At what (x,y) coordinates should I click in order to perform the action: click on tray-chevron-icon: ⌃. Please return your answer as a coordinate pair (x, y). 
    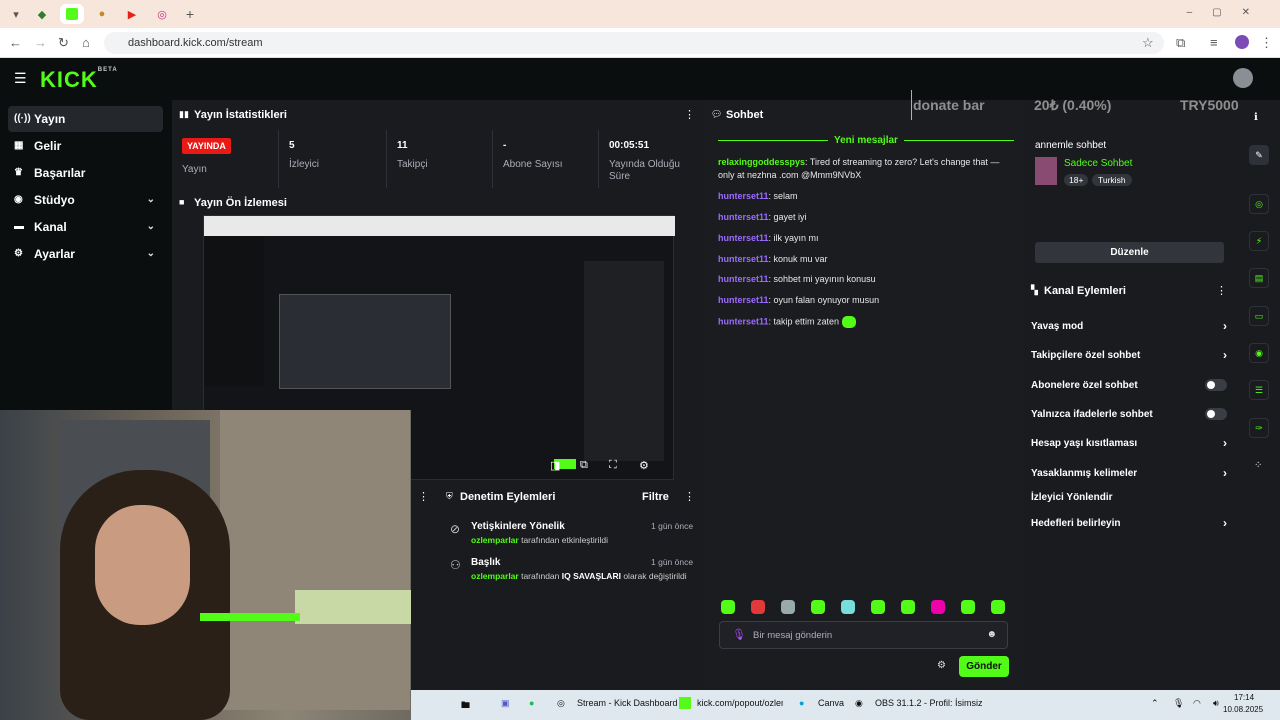
    Looking at the image, I should click on (1155, 703).